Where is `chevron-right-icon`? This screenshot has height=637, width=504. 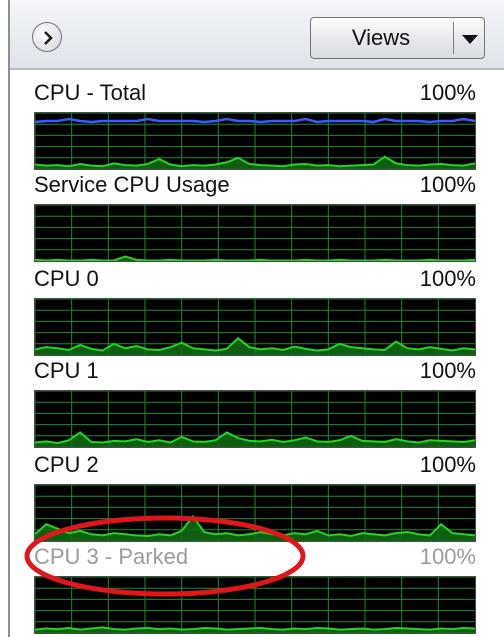
chevron-right-icon is located at coordinates (47, 37).